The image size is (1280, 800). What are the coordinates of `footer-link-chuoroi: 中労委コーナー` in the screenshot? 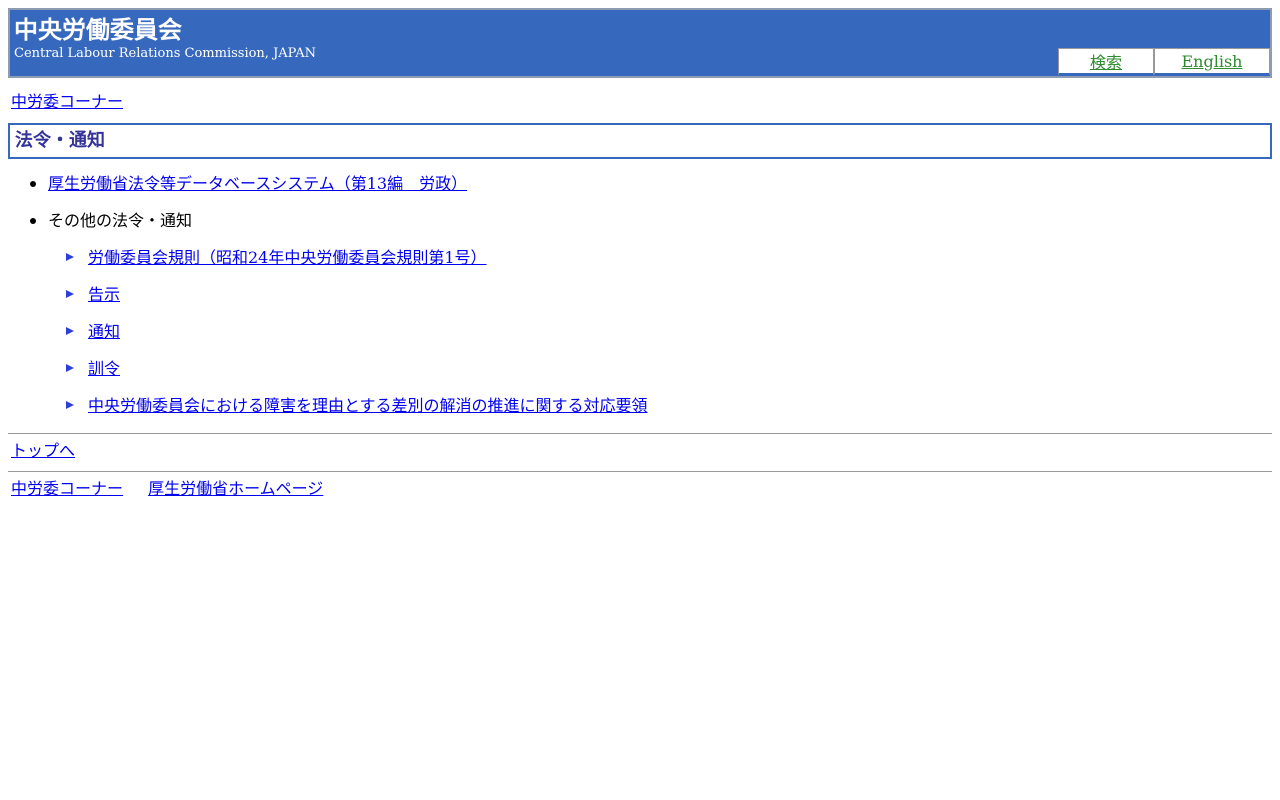 It's located at (67, 488).